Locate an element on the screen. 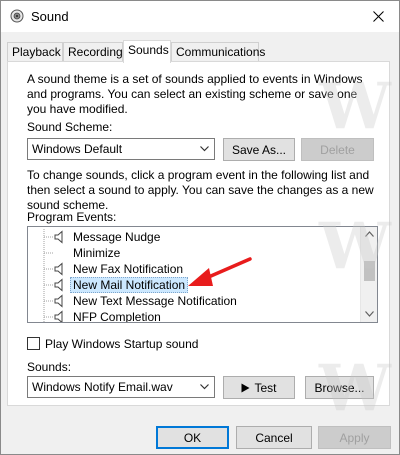 This screenshot has width=400, height=455. tab-sounds: Sounds is located at coordinates (147, 51).